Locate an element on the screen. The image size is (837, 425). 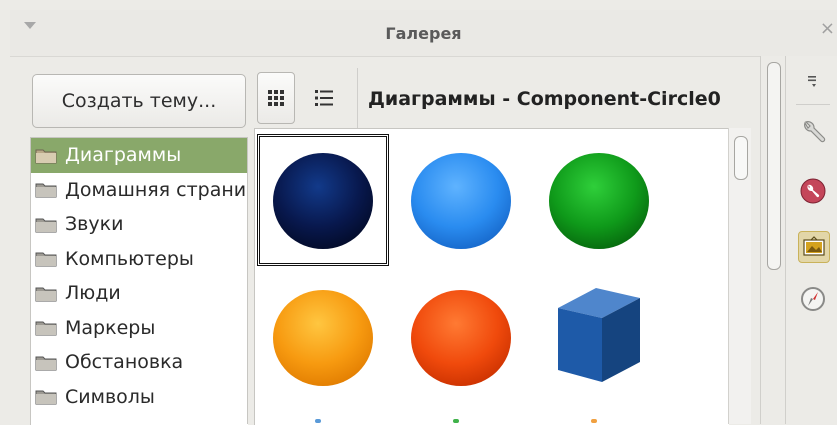
close-icon: × is located at coordinates (827, 28).